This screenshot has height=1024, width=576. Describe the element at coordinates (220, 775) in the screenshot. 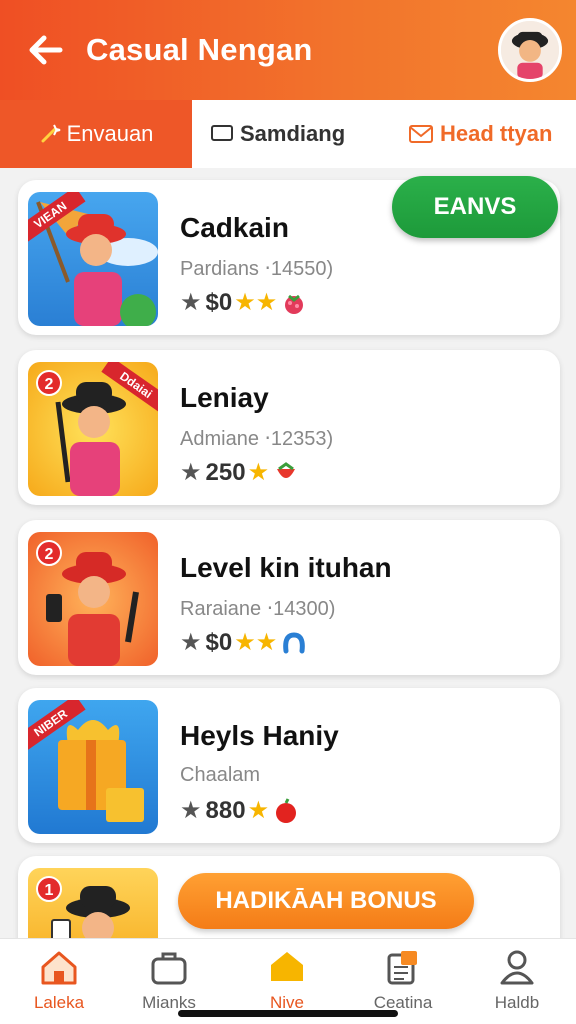

I see `game-subtitle: Chaalam` at that location.